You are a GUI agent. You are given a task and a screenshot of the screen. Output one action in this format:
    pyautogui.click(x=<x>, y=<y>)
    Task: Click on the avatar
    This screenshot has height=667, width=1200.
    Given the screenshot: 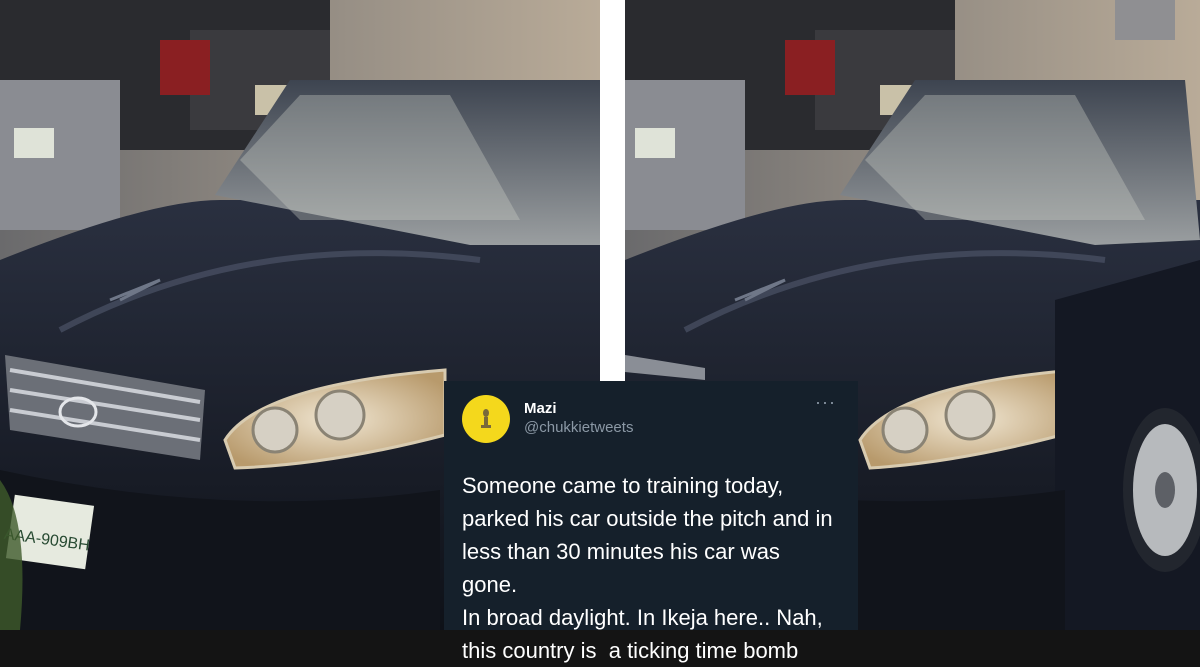 What is the action you would take?
    pyautogui.click(x=486, y=419)
    